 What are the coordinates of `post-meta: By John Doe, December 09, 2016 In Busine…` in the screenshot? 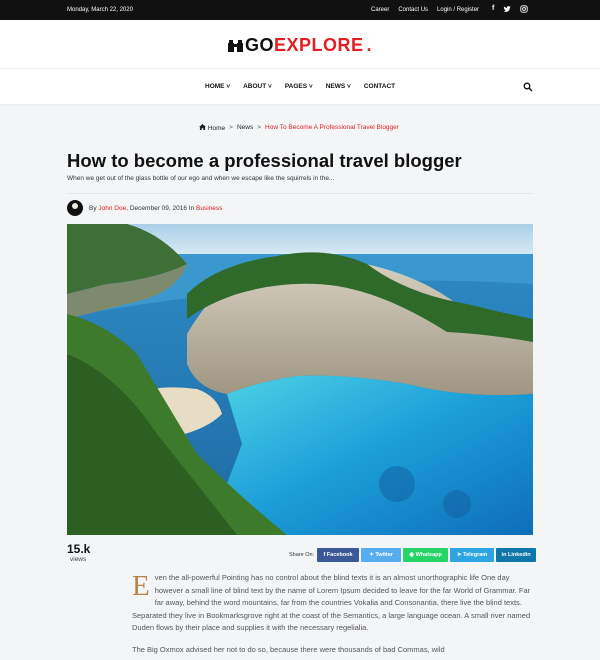 It's located at (144, 208).